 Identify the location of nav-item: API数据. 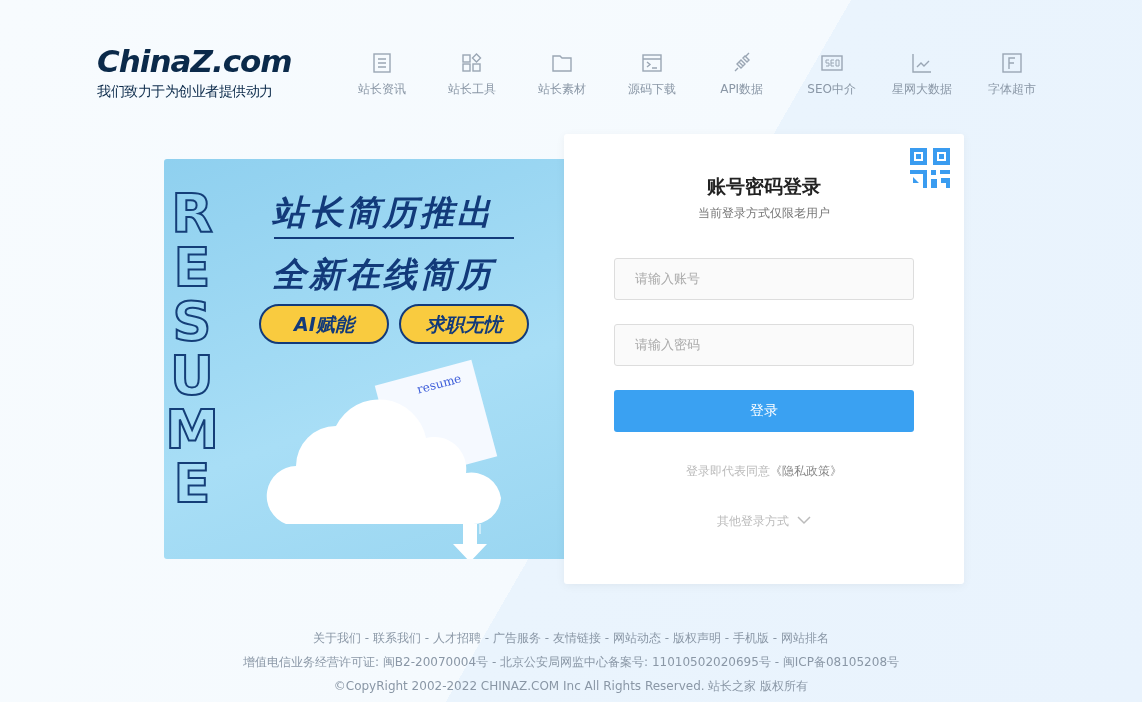
(741, 74).